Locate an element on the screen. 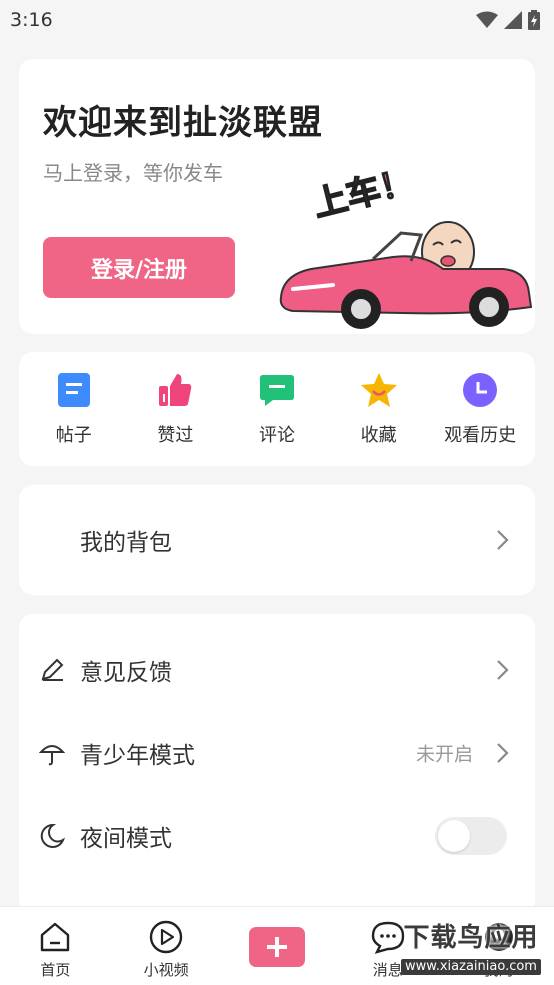 The height and width of the screenshot is (985, 554). pencil-icon is located at coordinates (52, 669).